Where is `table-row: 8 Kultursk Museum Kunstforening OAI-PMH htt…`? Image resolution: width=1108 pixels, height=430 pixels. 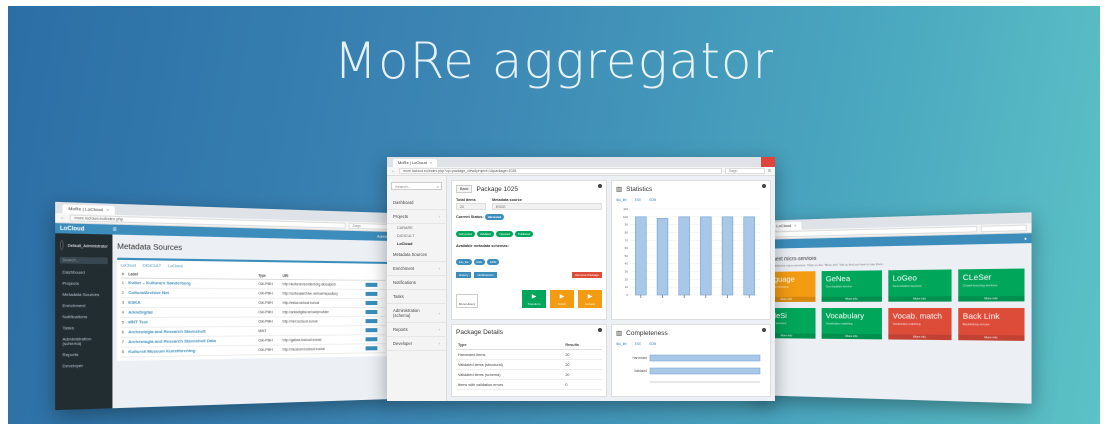 table-row: 8 Kultursk Museum Kunstforening OAI-PMH htt… is located at coordinates (253, 350).